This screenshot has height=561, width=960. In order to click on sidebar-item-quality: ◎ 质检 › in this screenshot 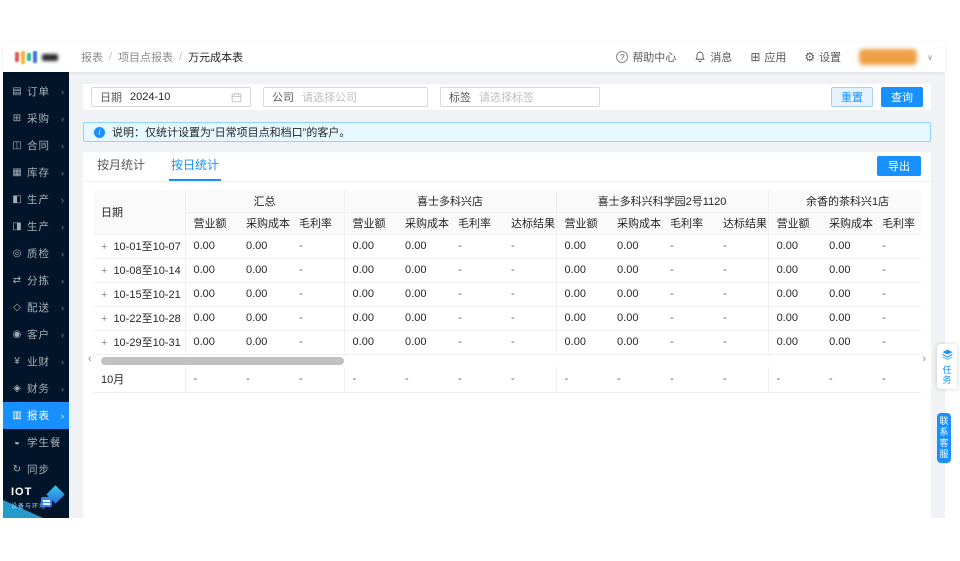, I will do `click(36, 253)`.